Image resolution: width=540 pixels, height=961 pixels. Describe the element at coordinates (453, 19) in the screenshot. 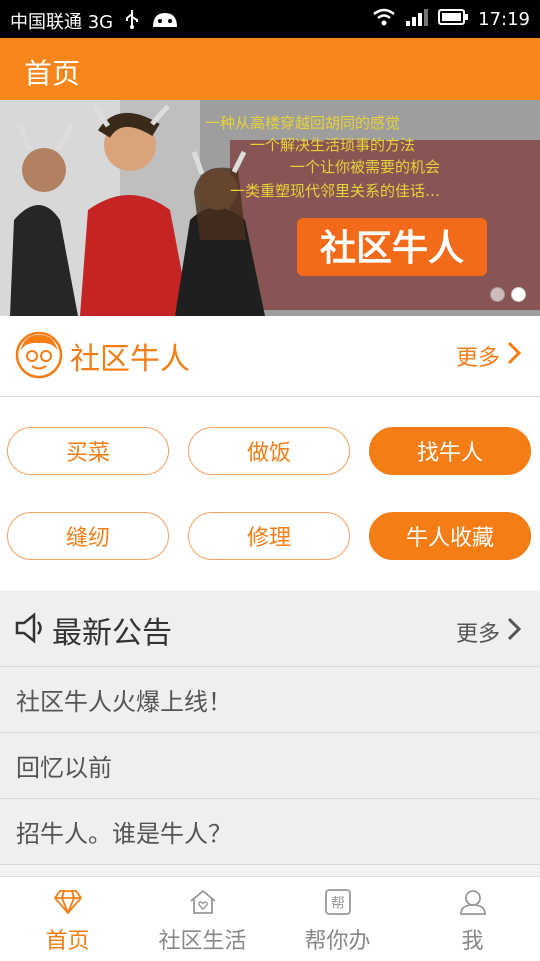

I see `battery-icon` at that location.